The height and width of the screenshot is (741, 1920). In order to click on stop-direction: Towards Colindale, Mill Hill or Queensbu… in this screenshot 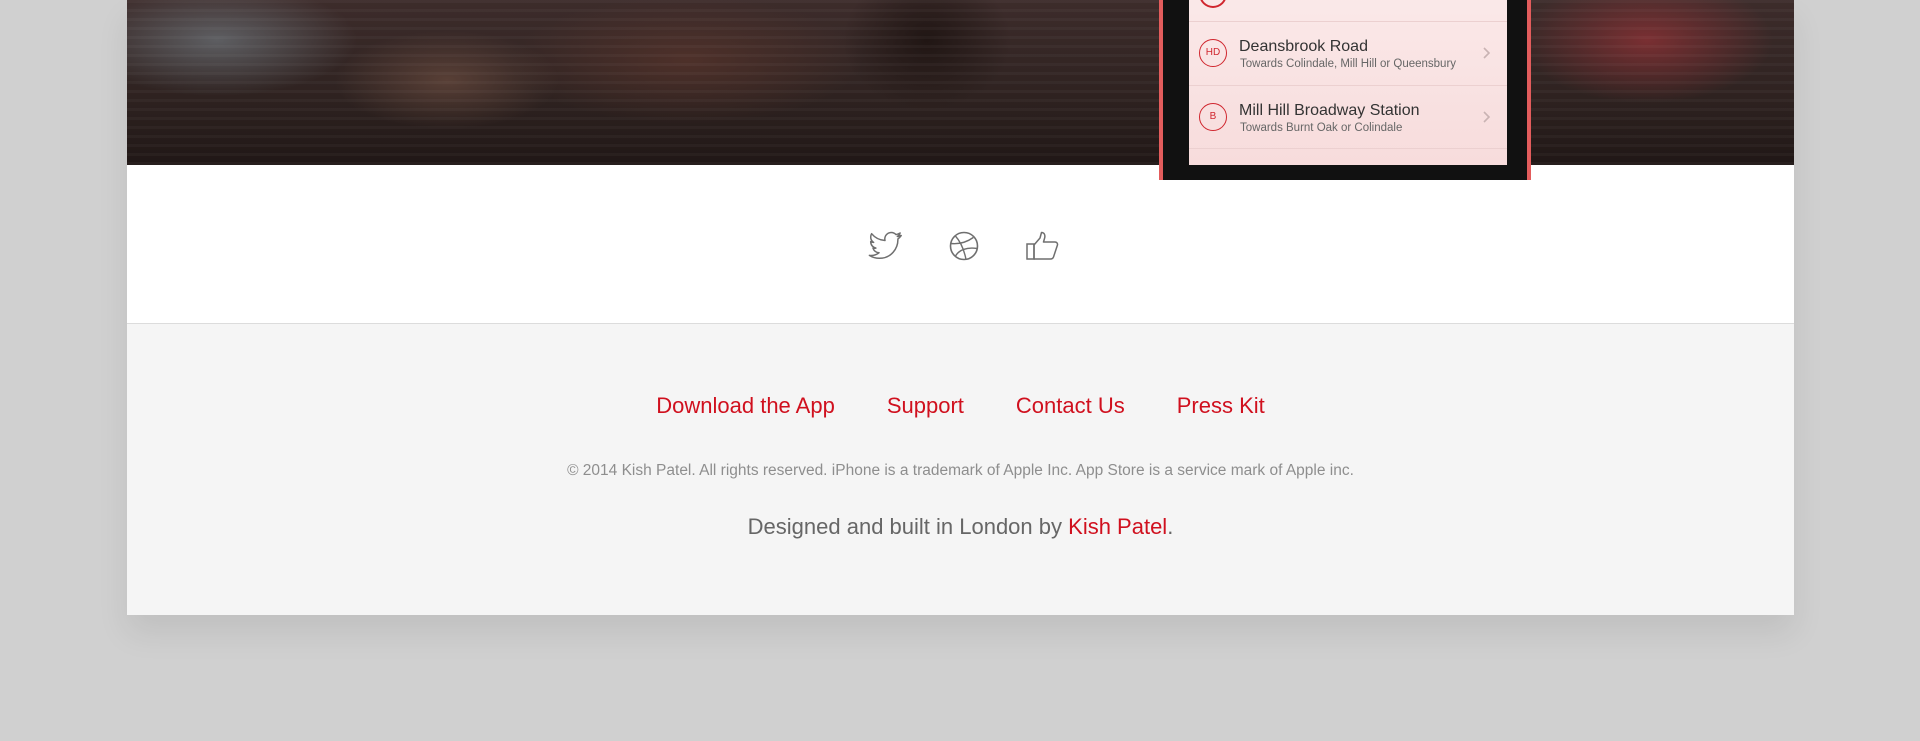, I will do `click(1348, 64)`.